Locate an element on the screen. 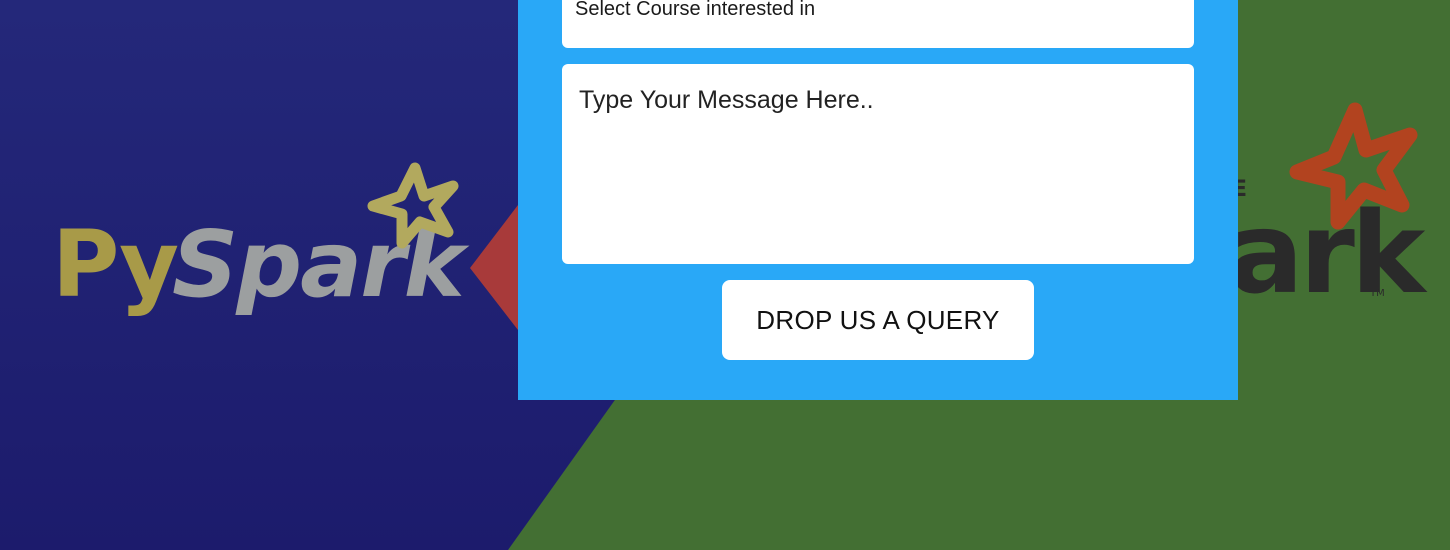 The image size is (1450, 550). course-select: Select Course interested in is located at coordinates (878, 24).